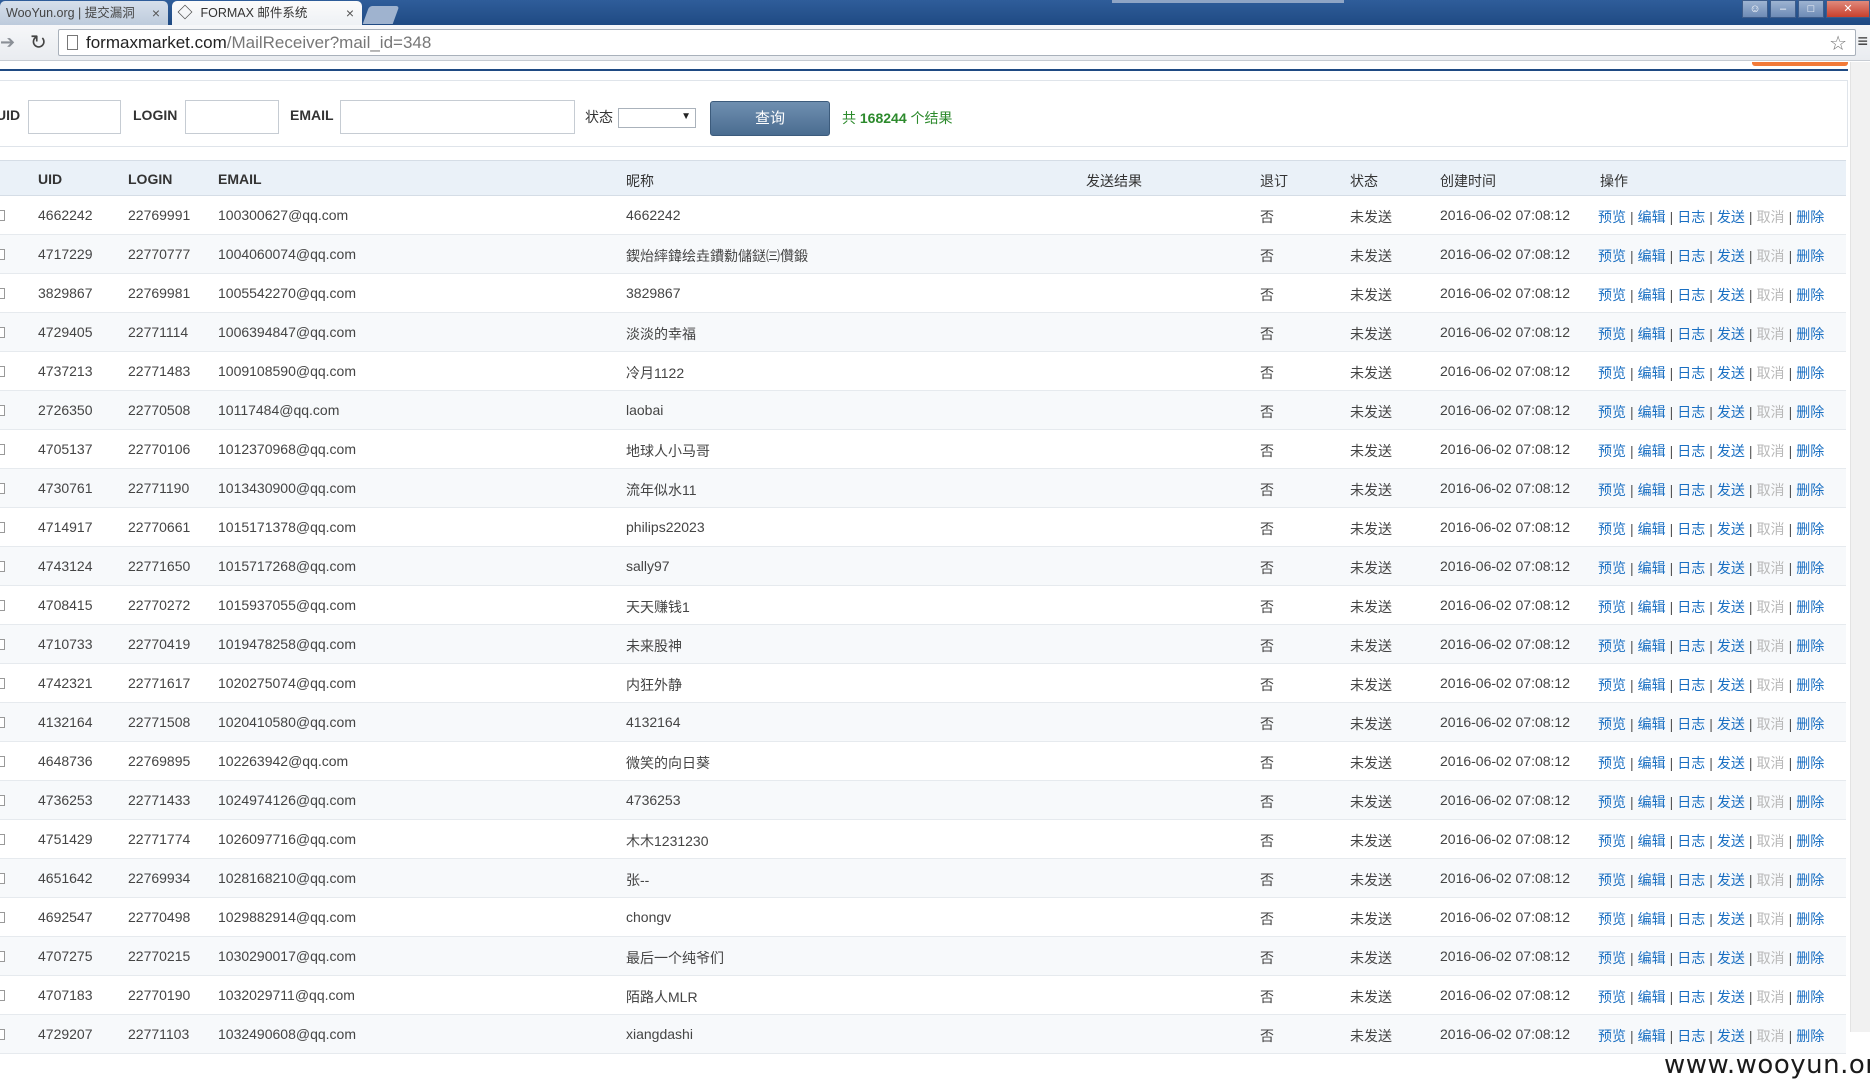 Image resolution: width=1870 pixels, height=1080 pixels. I want to click on new-tab-button, so click(381, 15).